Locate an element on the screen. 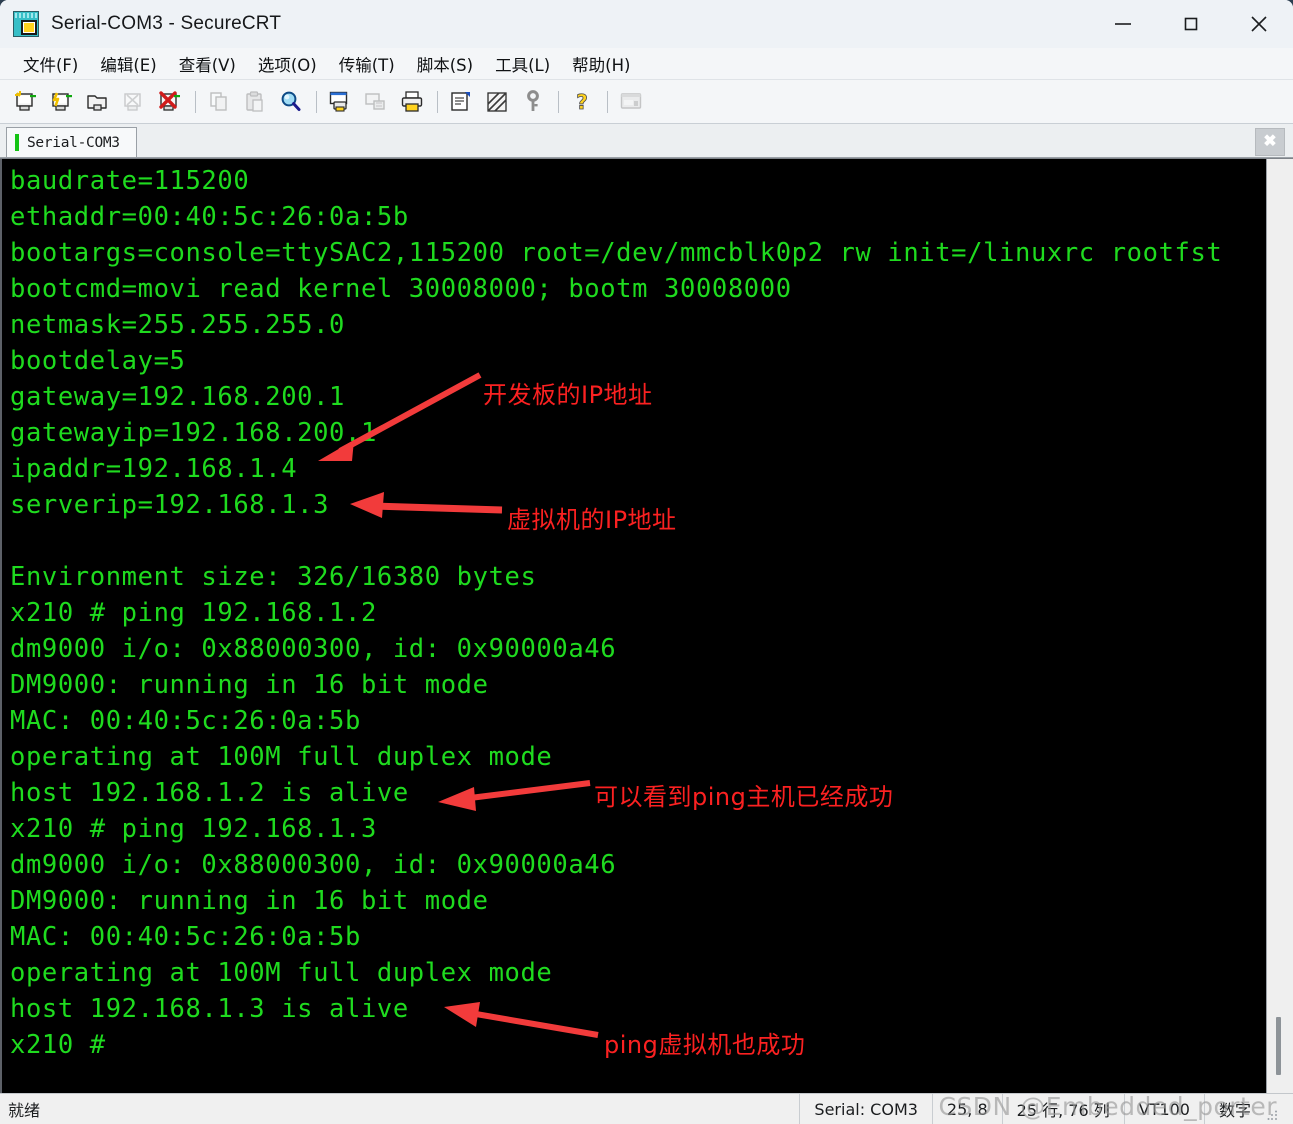  close-button is located at coordinates (1259, 24).